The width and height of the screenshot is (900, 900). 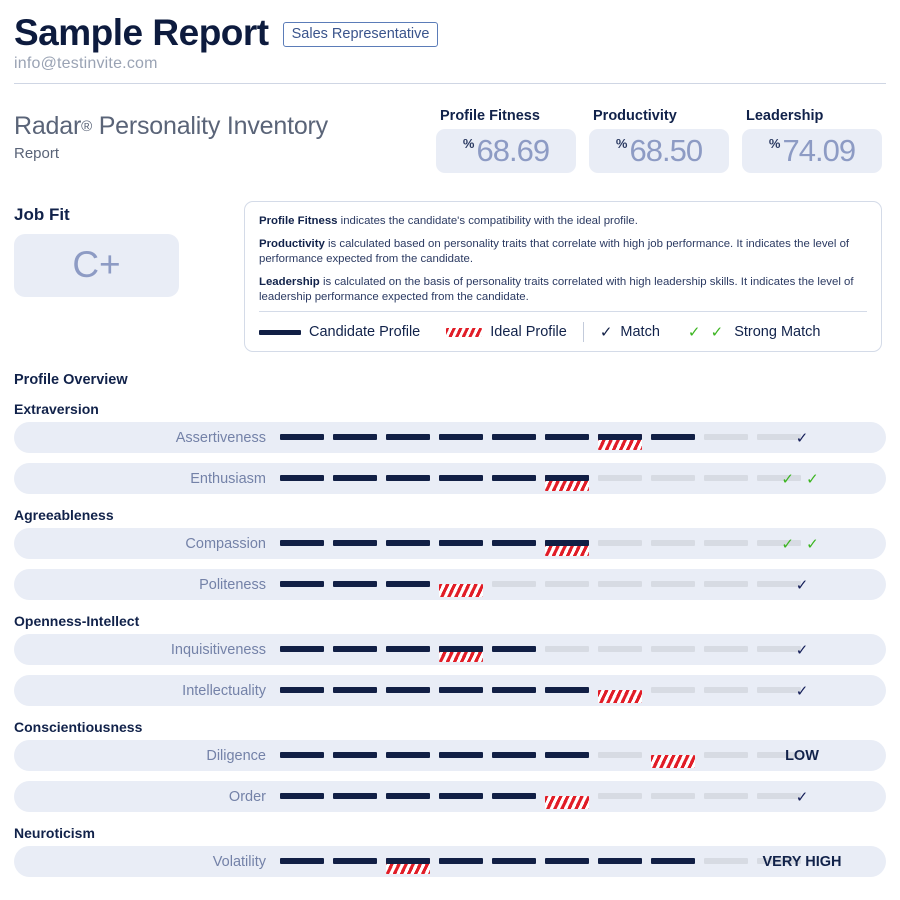 What do you see at coordinates (450, 585) in the screenshot?
I see `trait-row: Politeness ✓` at bounding box center [450, 585].